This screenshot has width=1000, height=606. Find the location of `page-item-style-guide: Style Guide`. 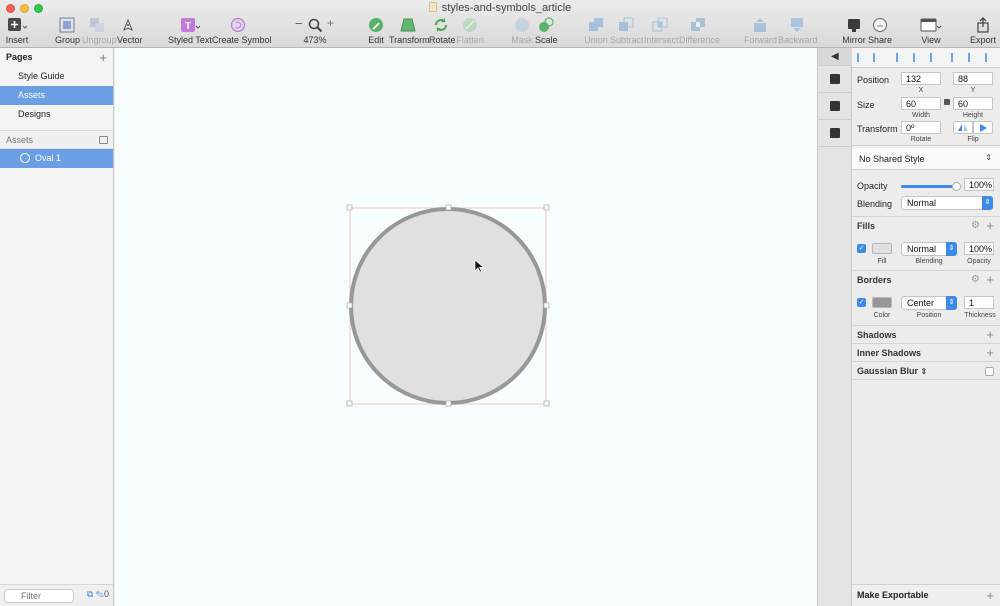

page-item-style-guide: Style Guide is located at coordinates (56, 76).